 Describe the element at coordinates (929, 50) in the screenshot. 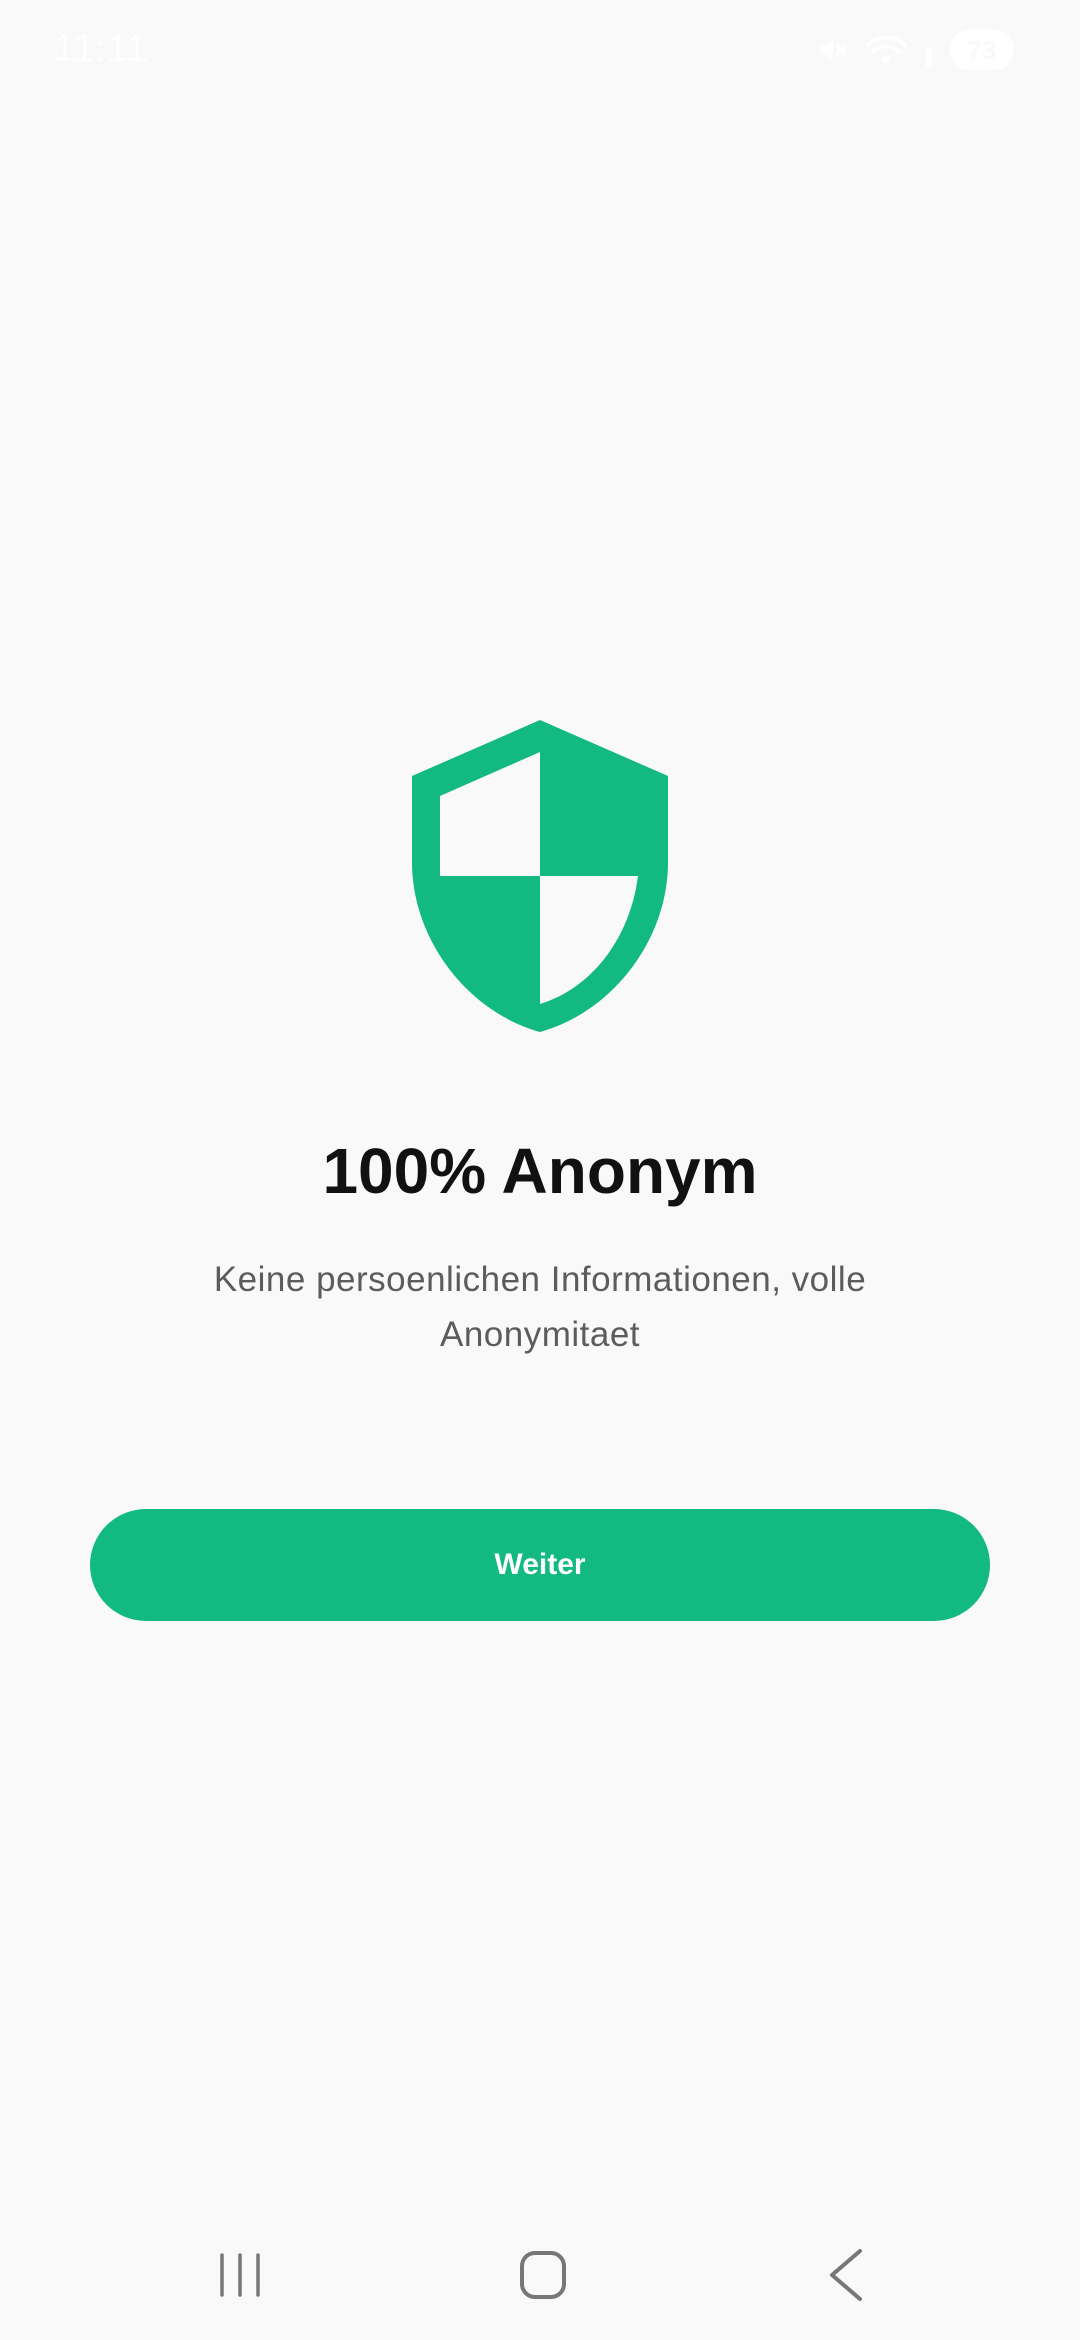

I see `signal-icon` at that location.